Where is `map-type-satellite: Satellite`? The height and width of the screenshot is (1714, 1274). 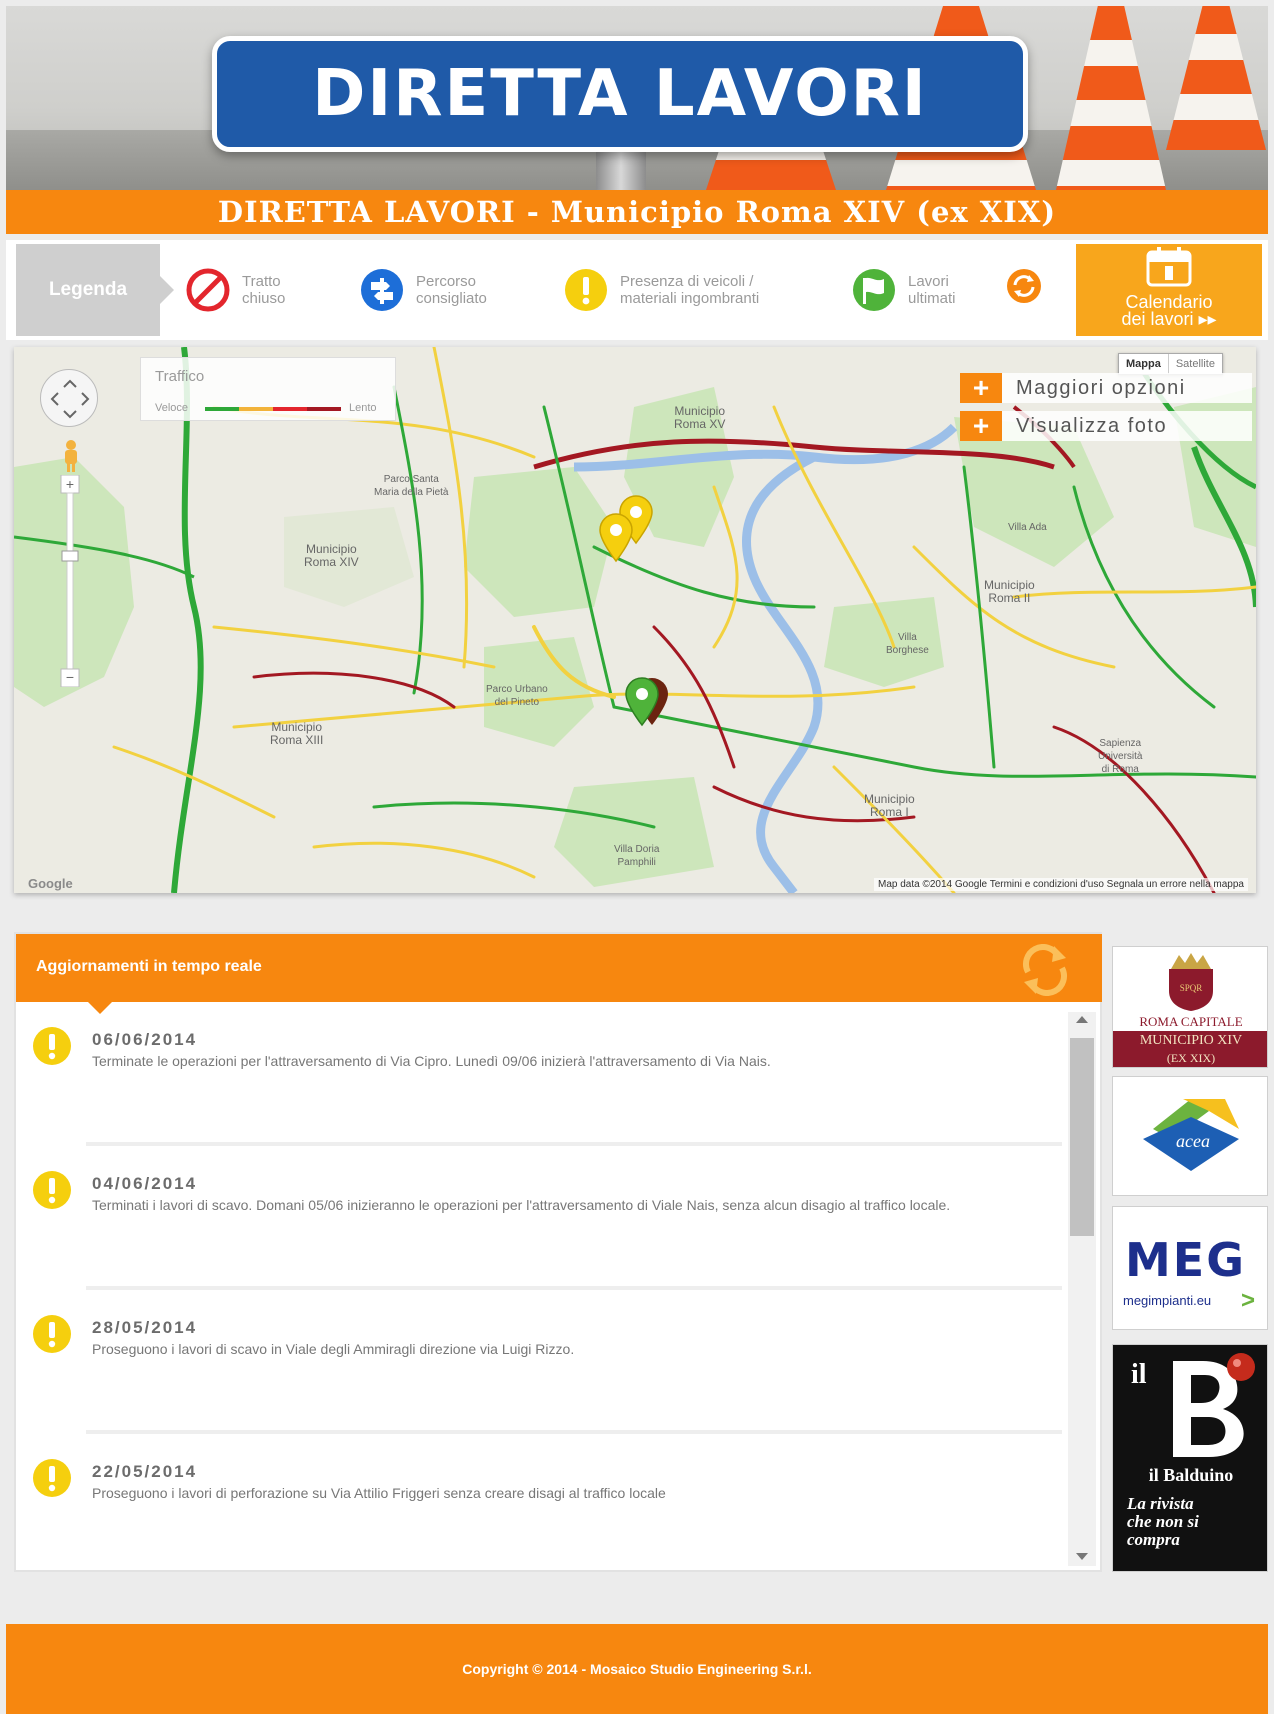
map-type-satellite: Satellite is located at coordinates (1195, 364).